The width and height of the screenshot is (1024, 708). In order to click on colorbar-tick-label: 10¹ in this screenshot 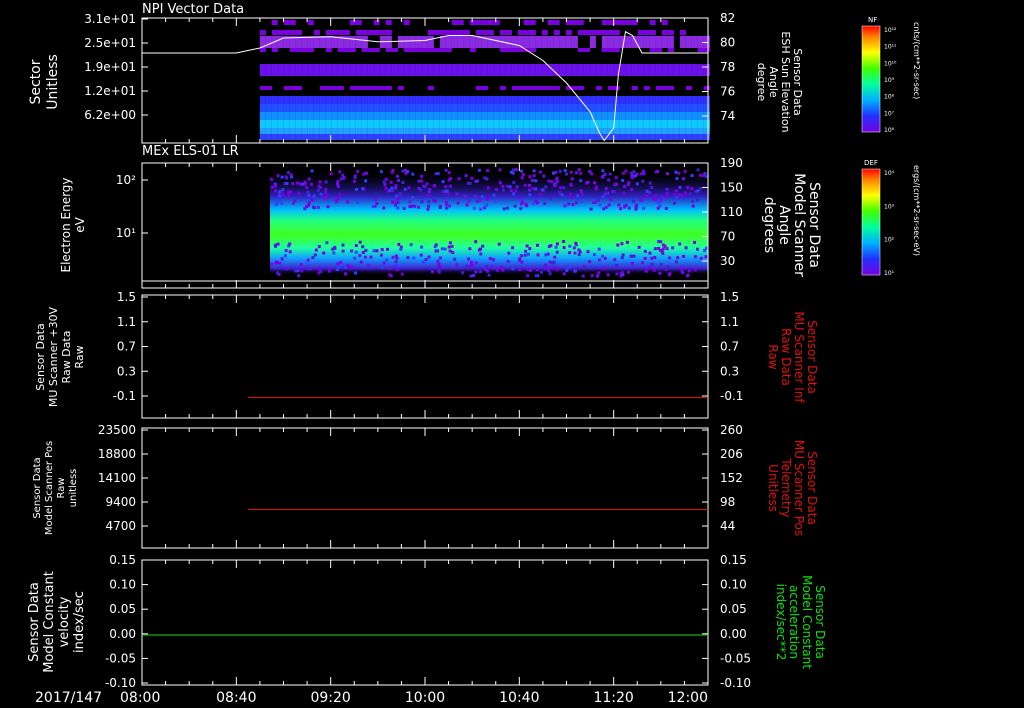, I will do `click(889, 273)`.